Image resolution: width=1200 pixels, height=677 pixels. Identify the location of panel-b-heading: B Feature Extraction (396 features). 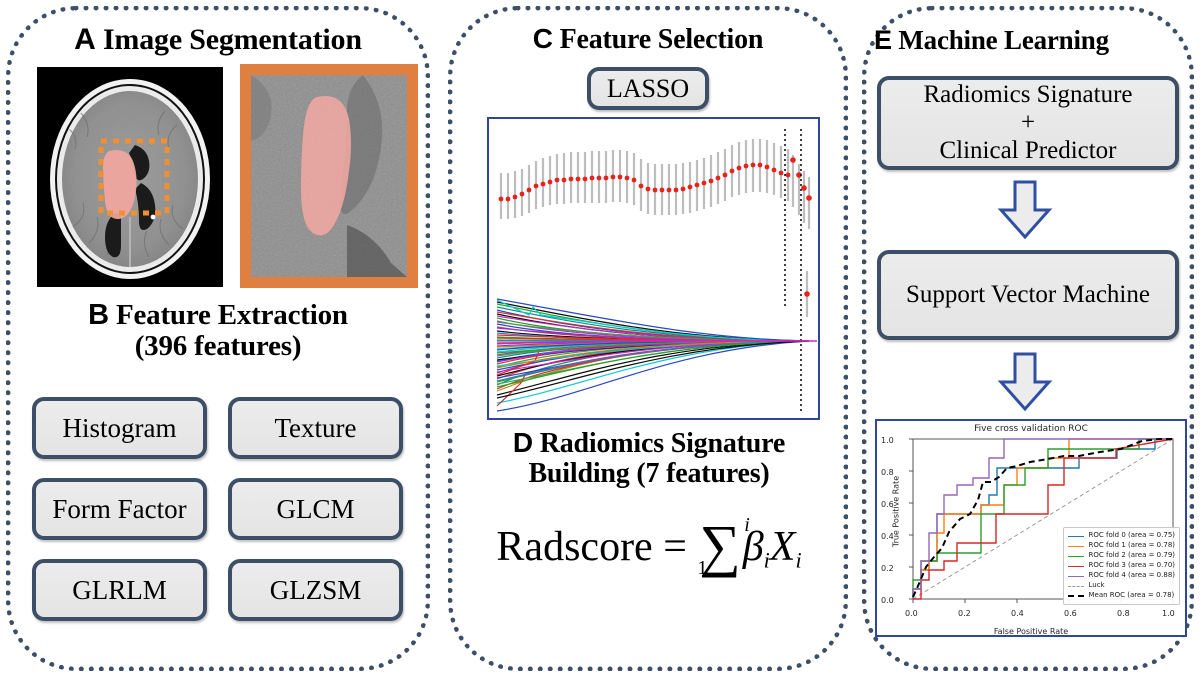
(218, 331).